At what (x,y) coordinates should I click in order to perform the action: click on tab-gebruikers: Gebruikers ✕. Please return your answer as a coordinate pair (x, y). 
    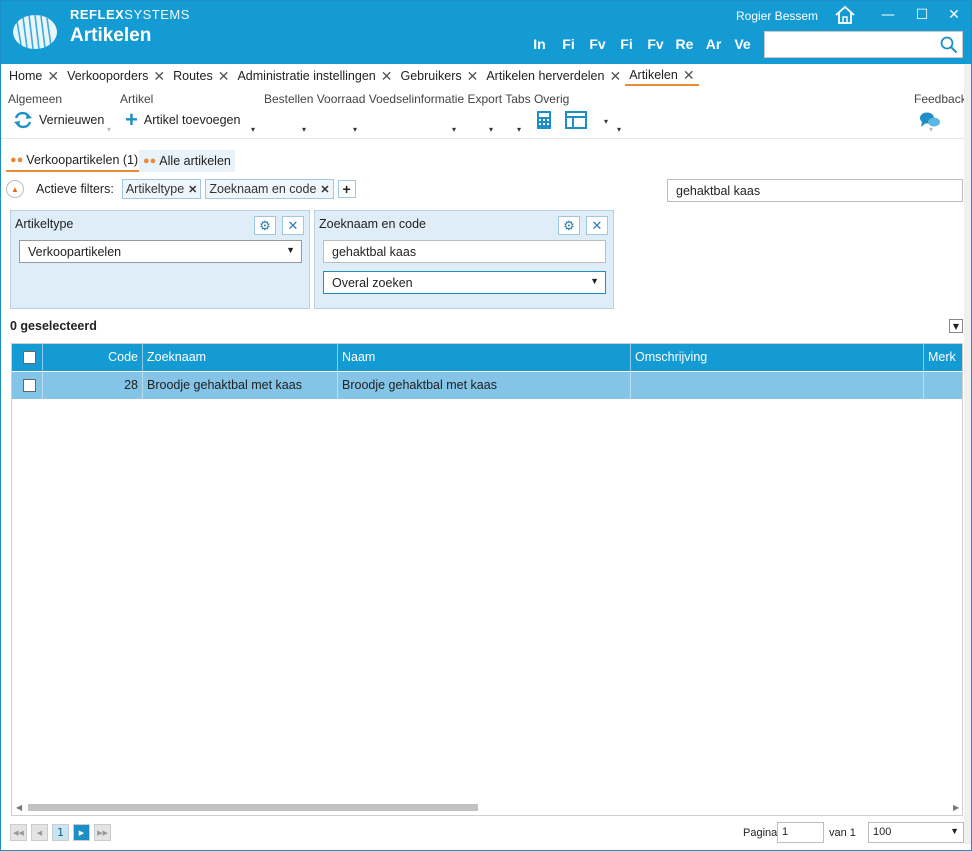
    Looking at the image, I should click on (439, 76).